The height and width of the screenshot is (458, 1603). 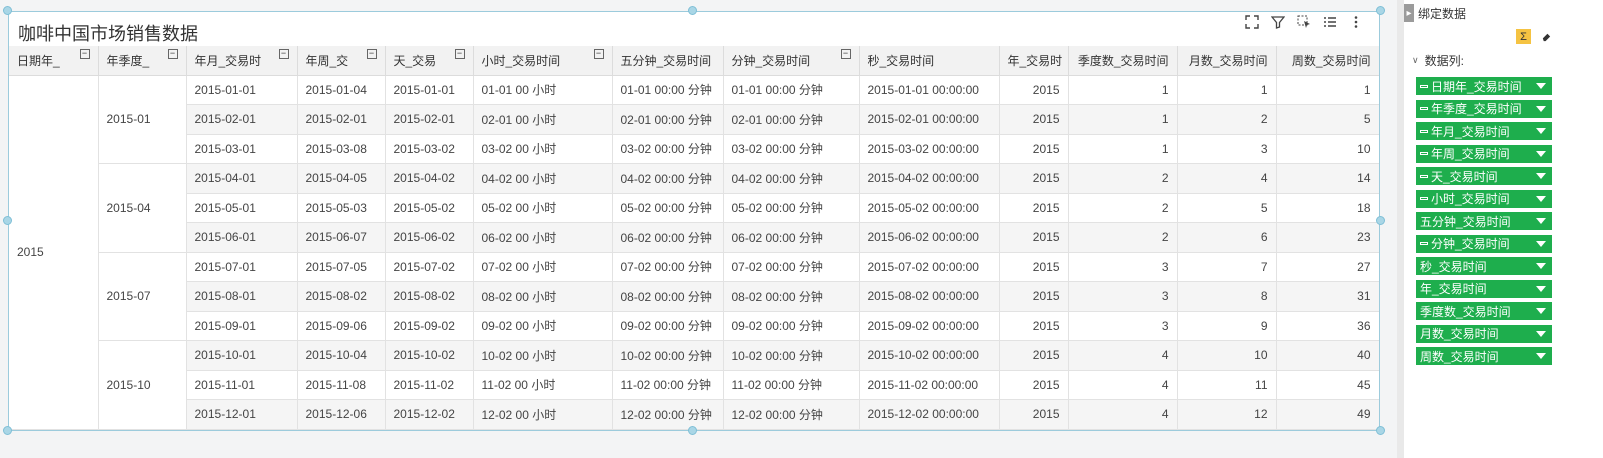 What do you see at coordinates (692, 10) in the screenshot?
I see `resize-handle-top` at bounding box center [692, 10].